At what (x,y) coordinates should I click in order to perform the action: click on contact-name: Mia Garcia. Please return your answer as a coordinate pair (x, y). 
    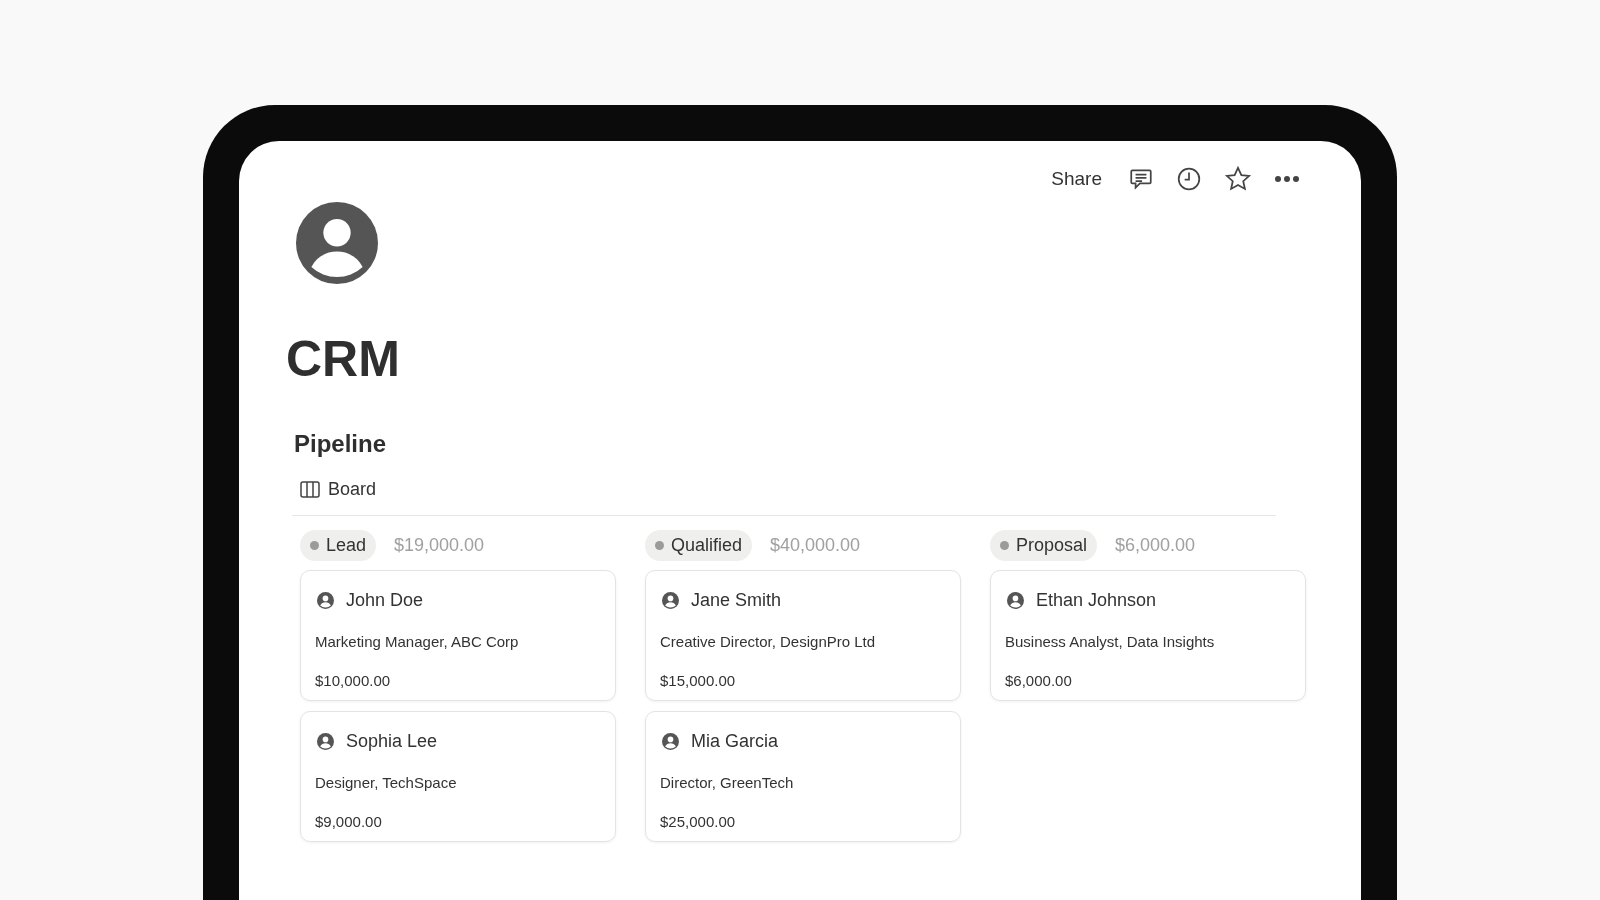
    Looking at the image, I should click on (735, 741).